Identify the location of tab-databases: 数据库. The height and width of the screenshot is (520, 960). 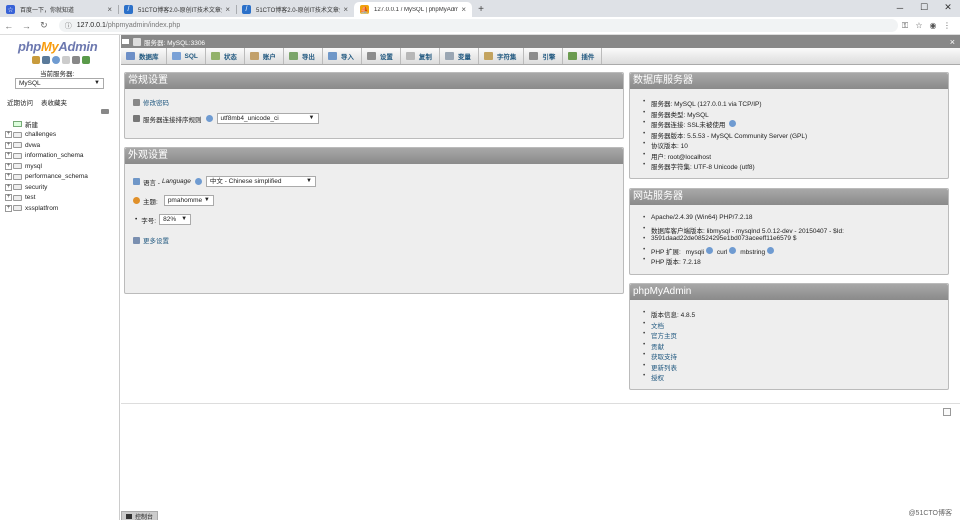
(144, 56).